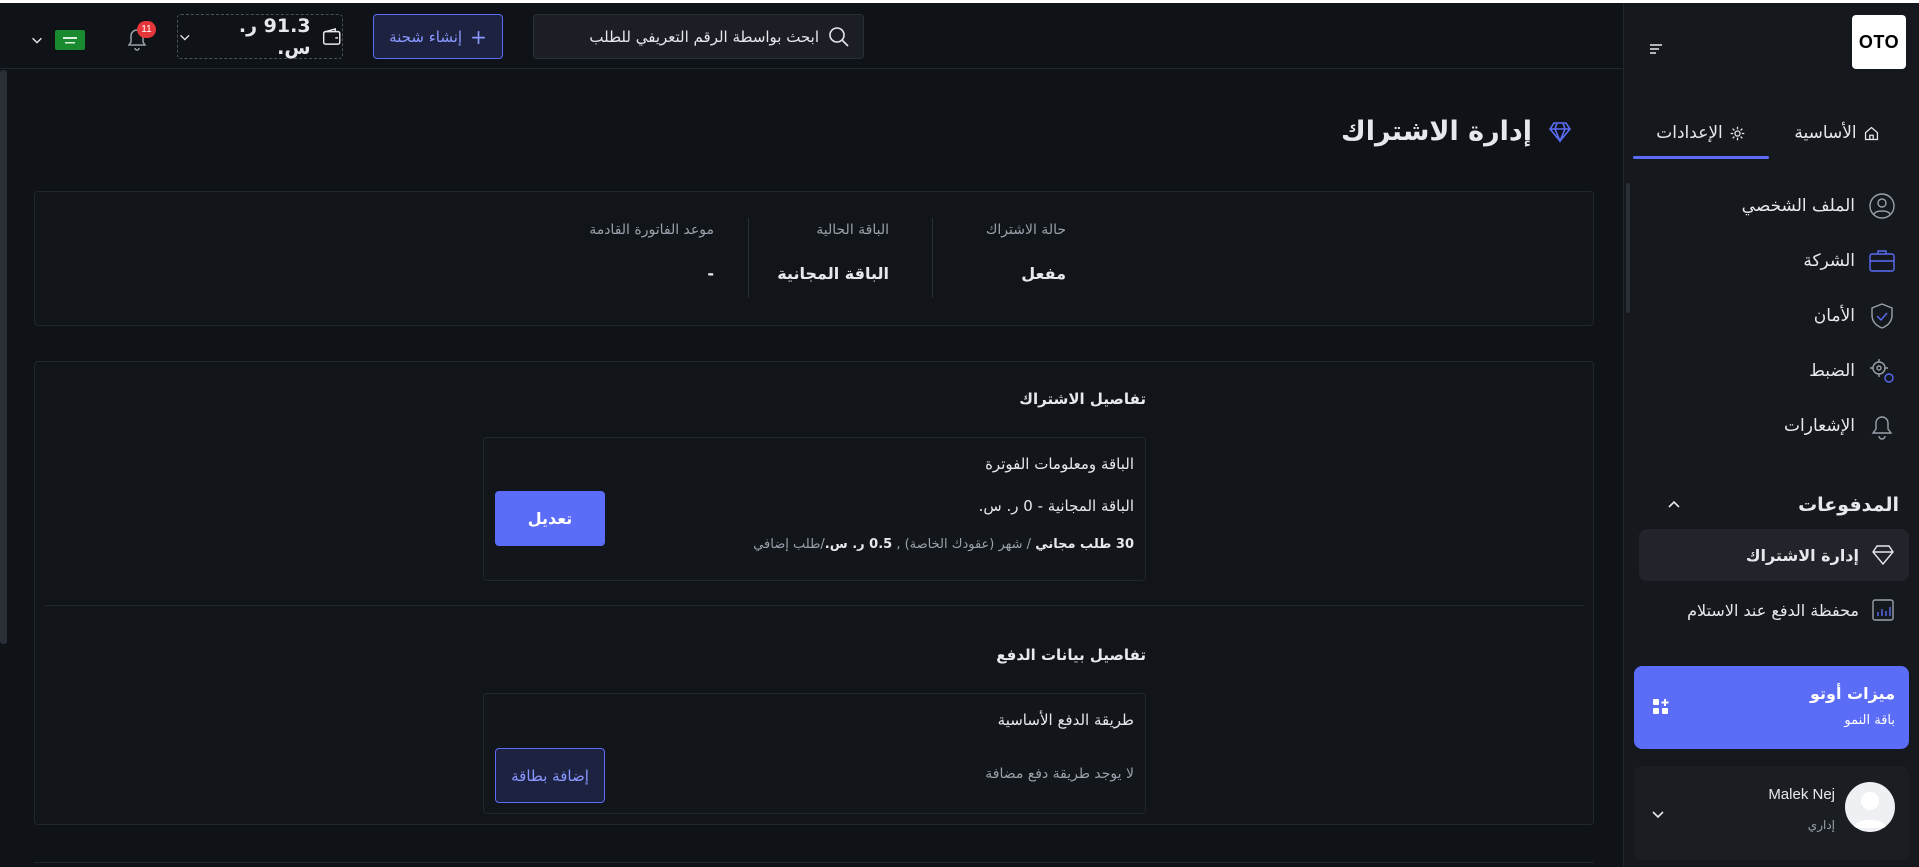 The width and height of the screenshot is (1919, 867). I want to click on next-invoice-value: -, so click(710, 273).